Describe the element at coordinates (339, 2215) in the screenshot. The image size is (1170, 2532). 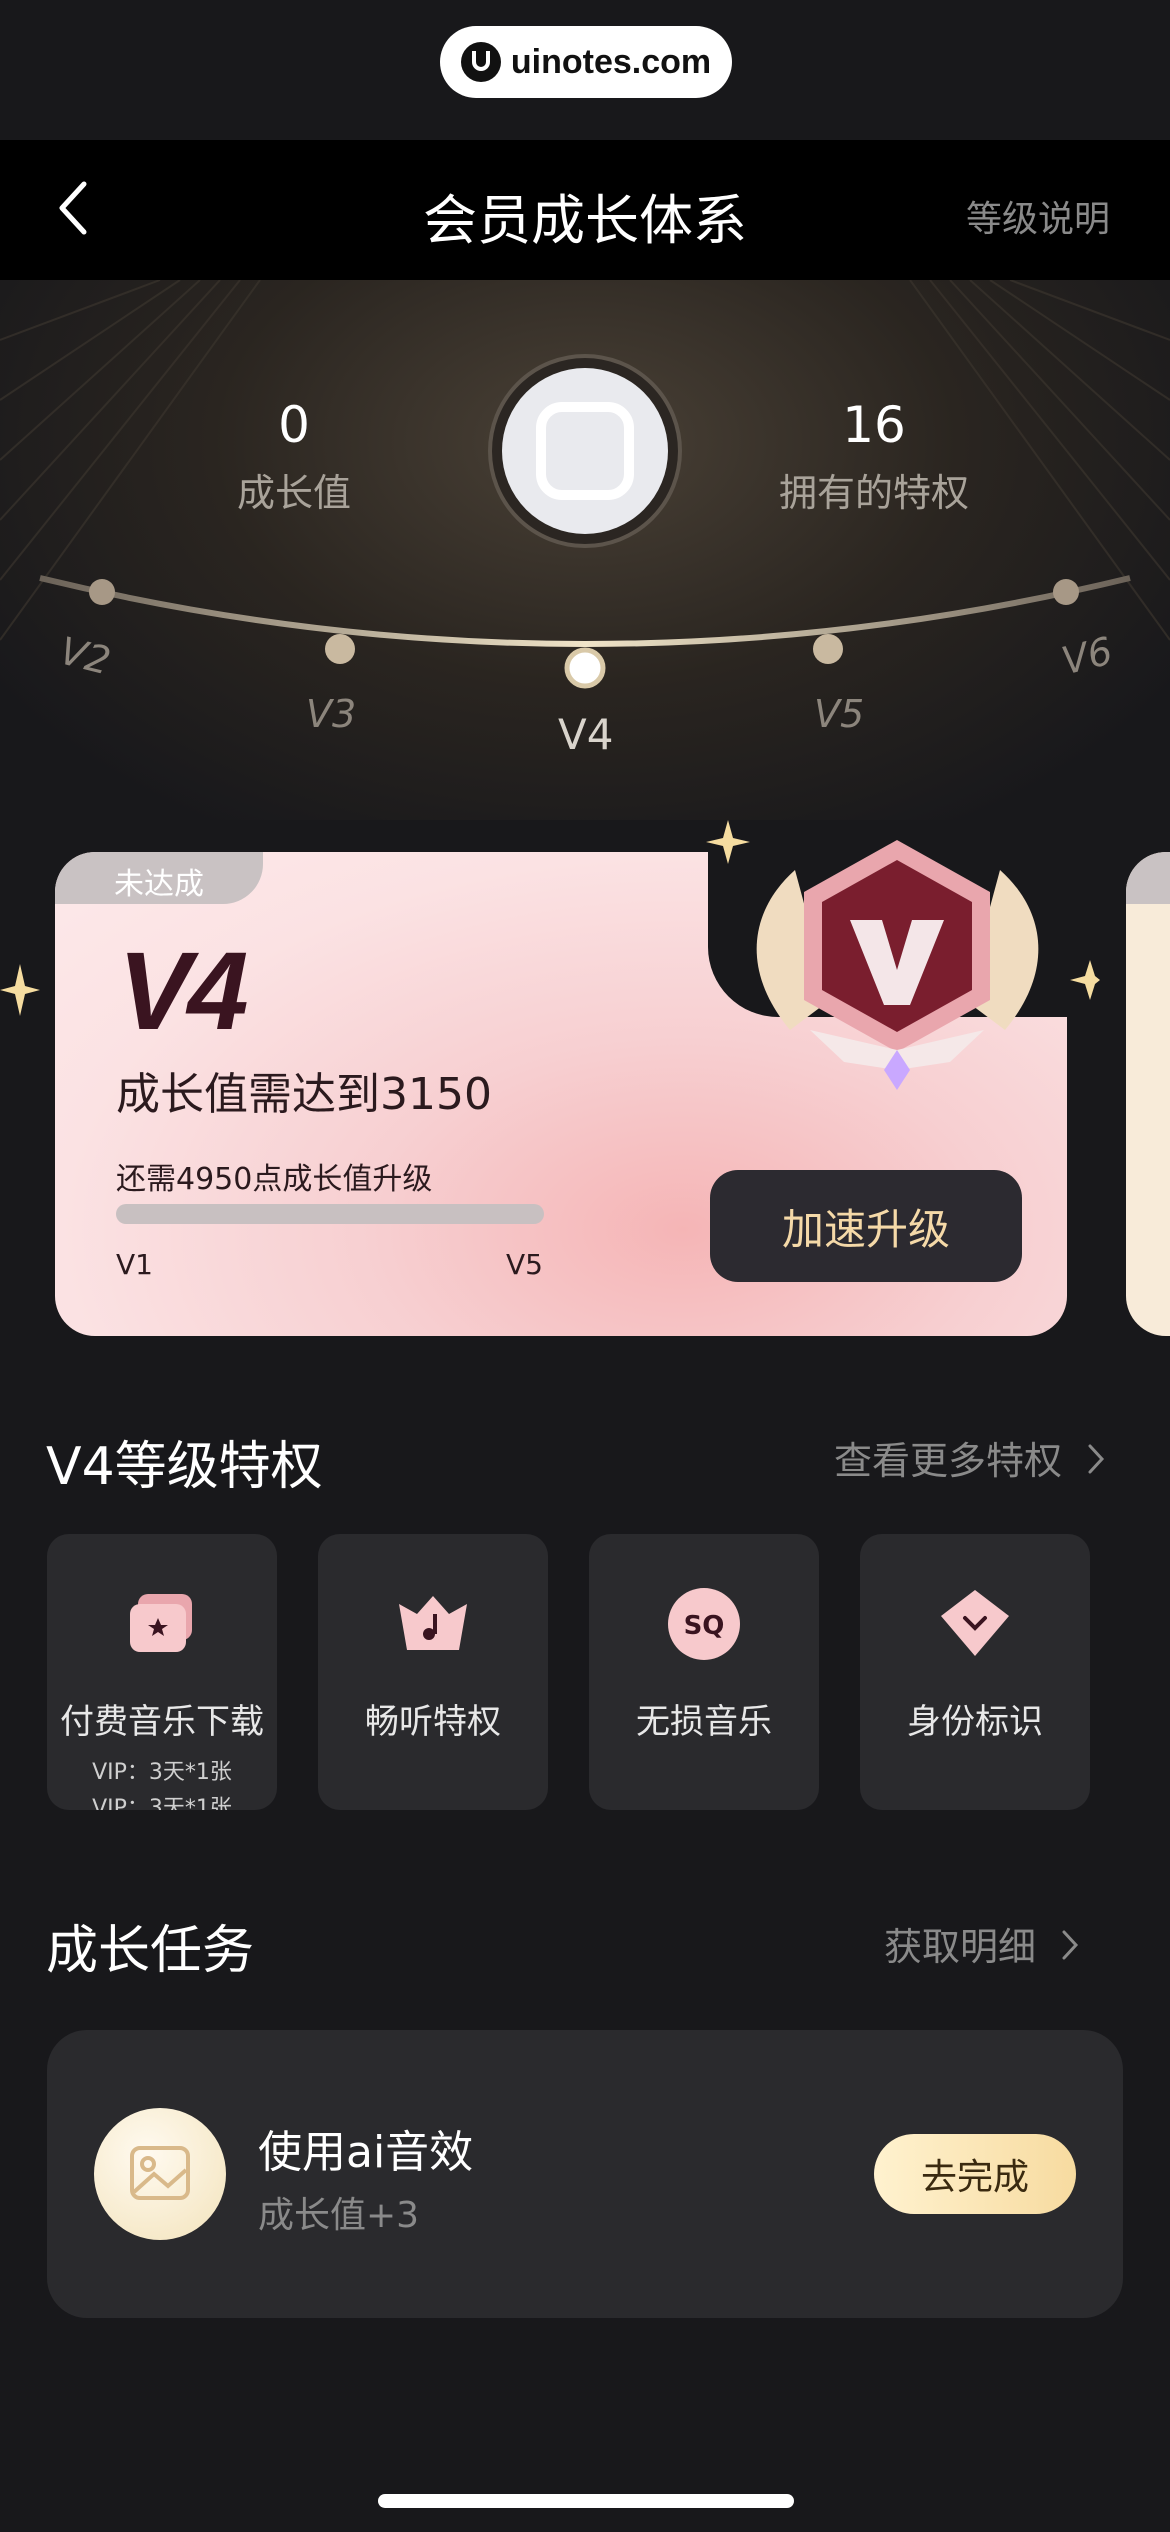
I see `task-reward: 成长值+3` at that location.